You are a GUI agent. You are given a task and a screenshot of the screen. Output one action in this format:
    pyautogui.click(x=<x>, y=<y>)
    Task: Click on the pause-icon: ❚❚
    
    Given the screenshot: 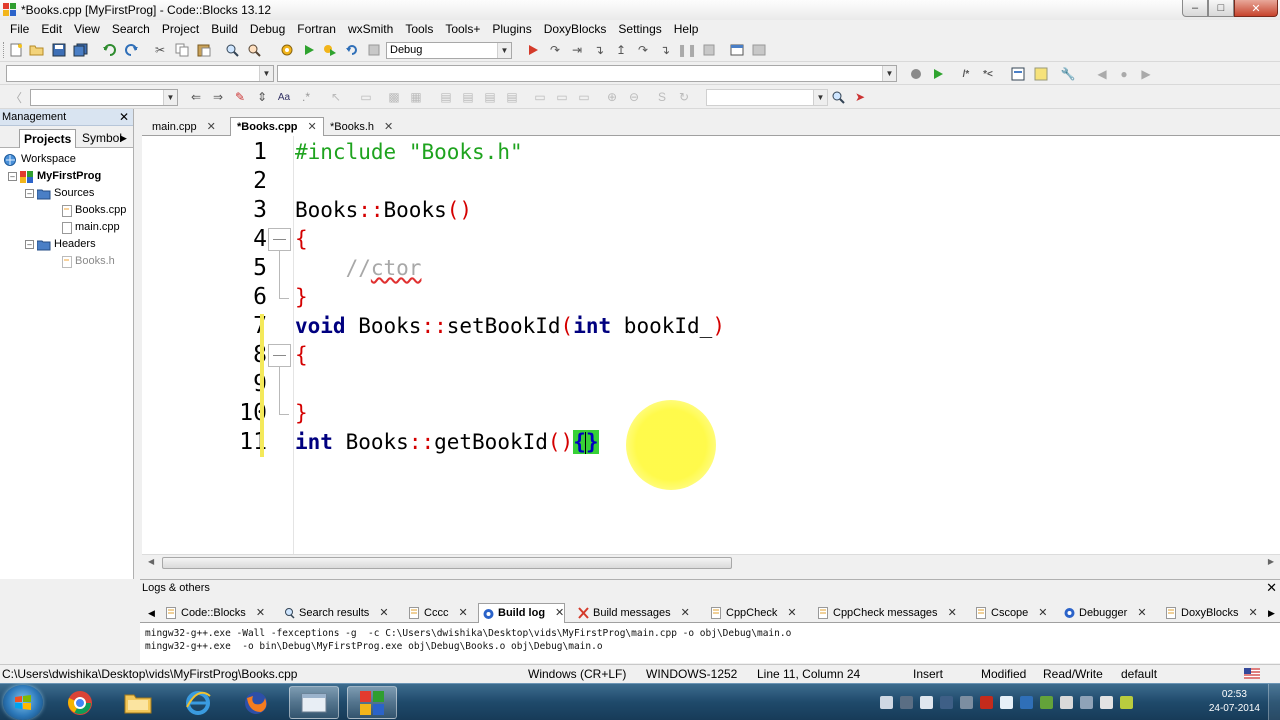 What is the action you would take?
    pyautogui.click(x=687, y=50)
    